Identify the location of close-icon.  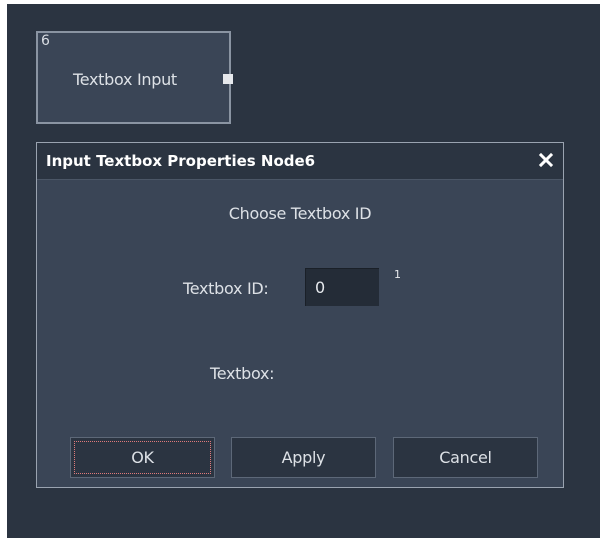
(546, 160).